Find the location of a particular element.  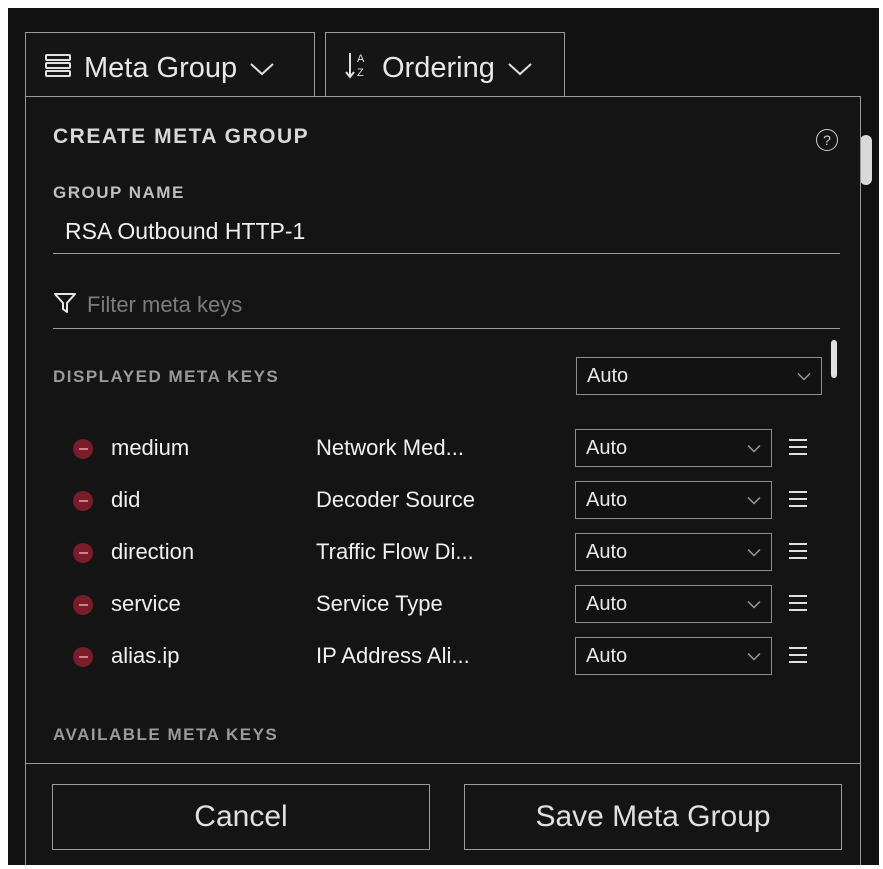

group-name-field is located at coordinates (446, 231).